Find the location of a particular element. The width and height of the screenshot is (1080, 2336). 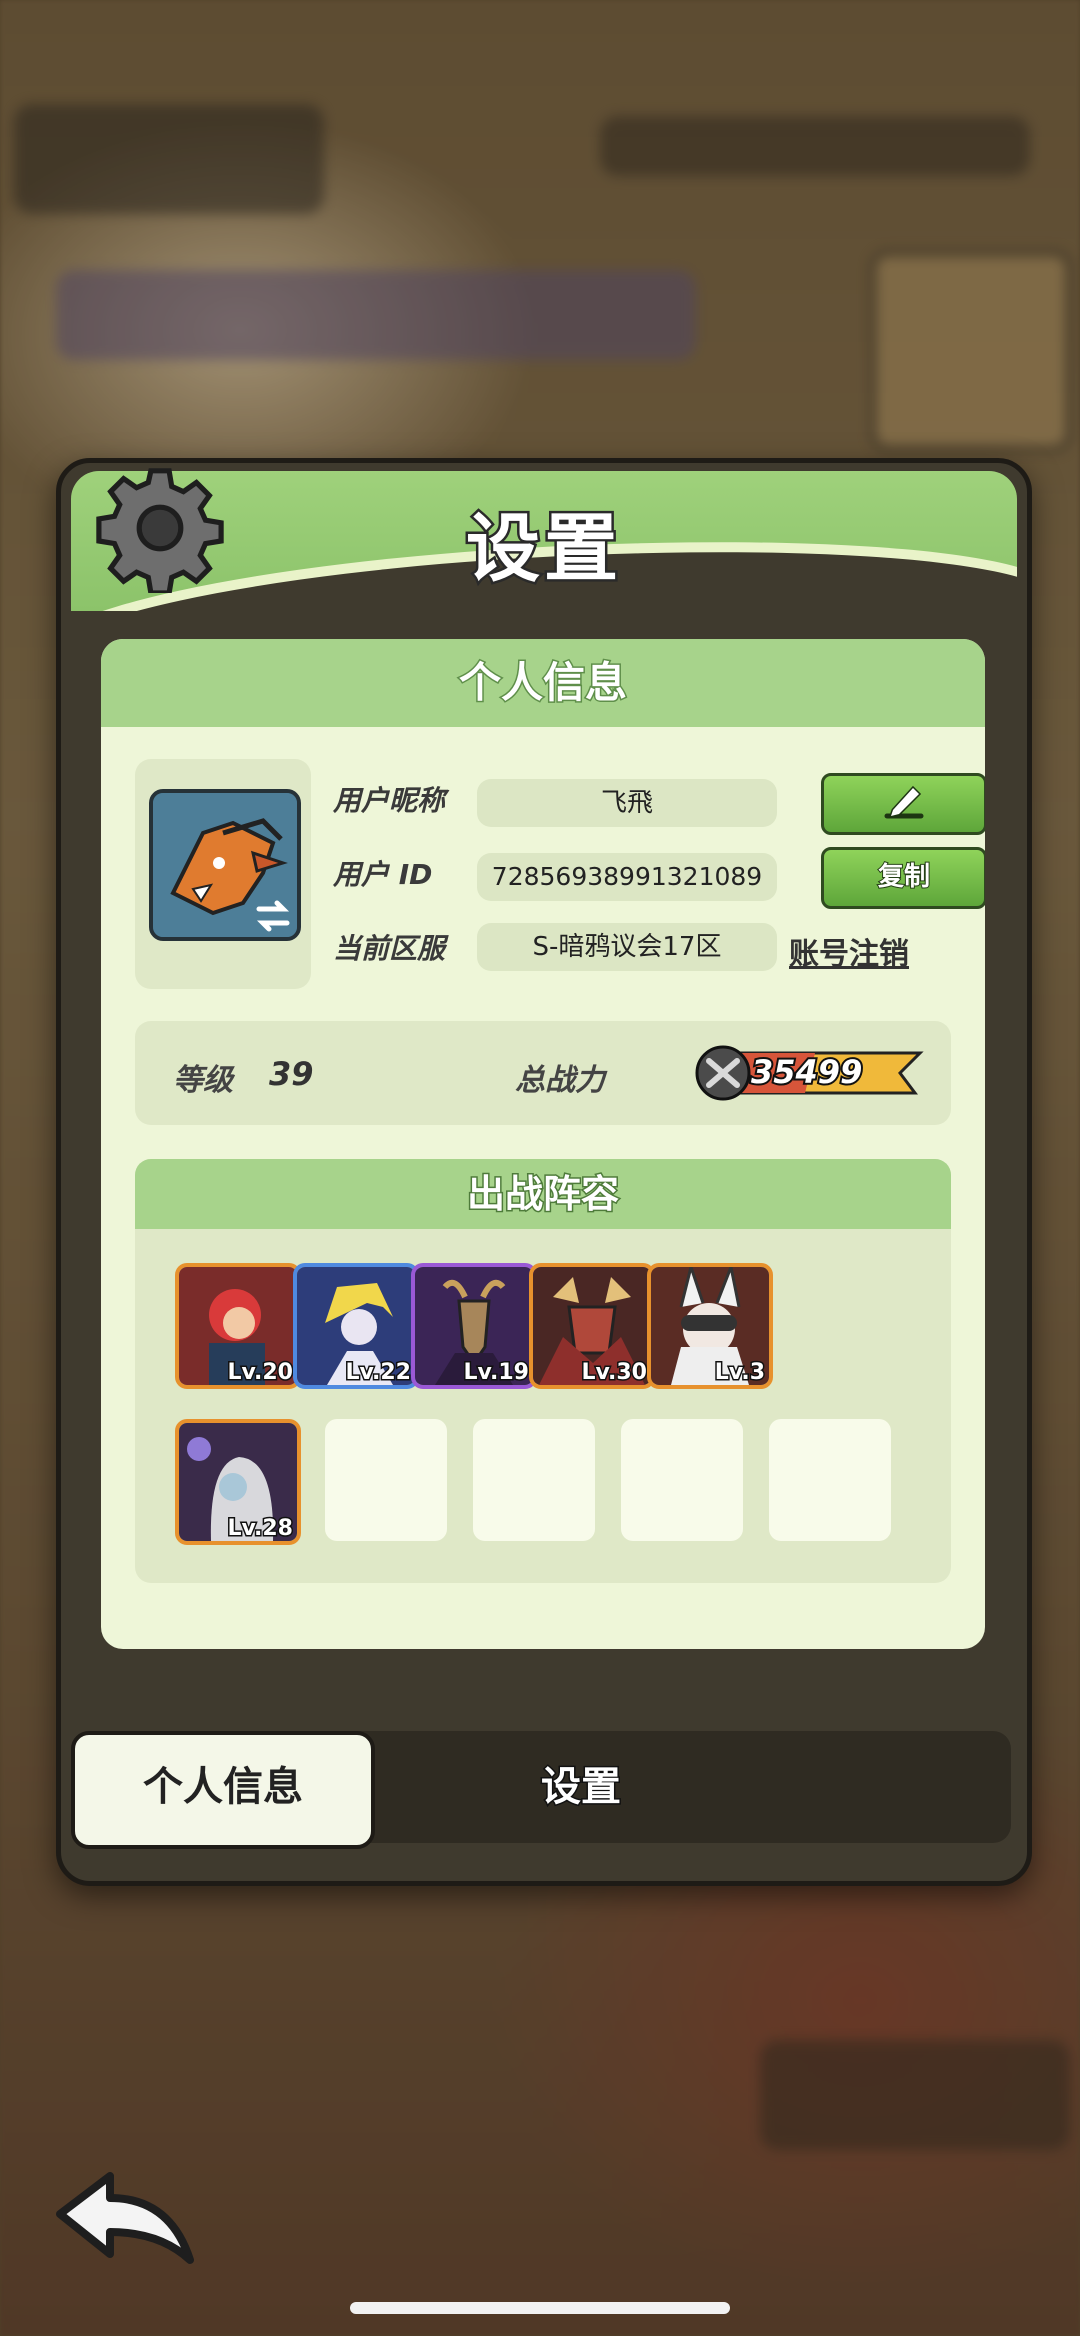

server-field: S-暗鸦议会17区 is located at coordinates (627, 947).